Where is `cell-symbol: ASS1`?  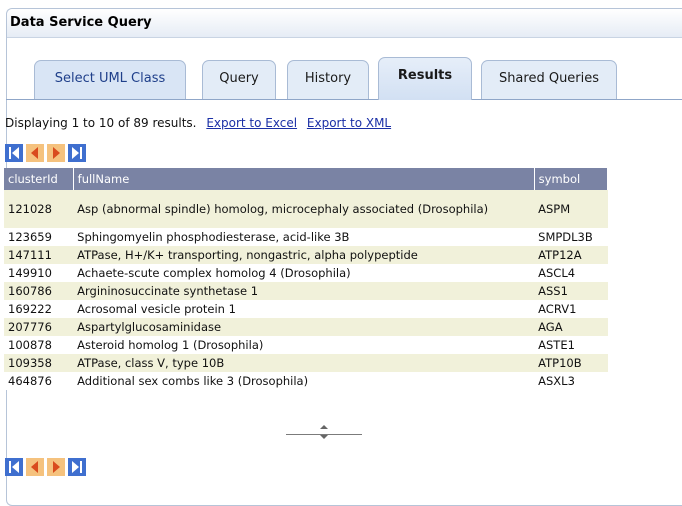 cell-symbol: ASS1 is located at coordinates (571, 291).